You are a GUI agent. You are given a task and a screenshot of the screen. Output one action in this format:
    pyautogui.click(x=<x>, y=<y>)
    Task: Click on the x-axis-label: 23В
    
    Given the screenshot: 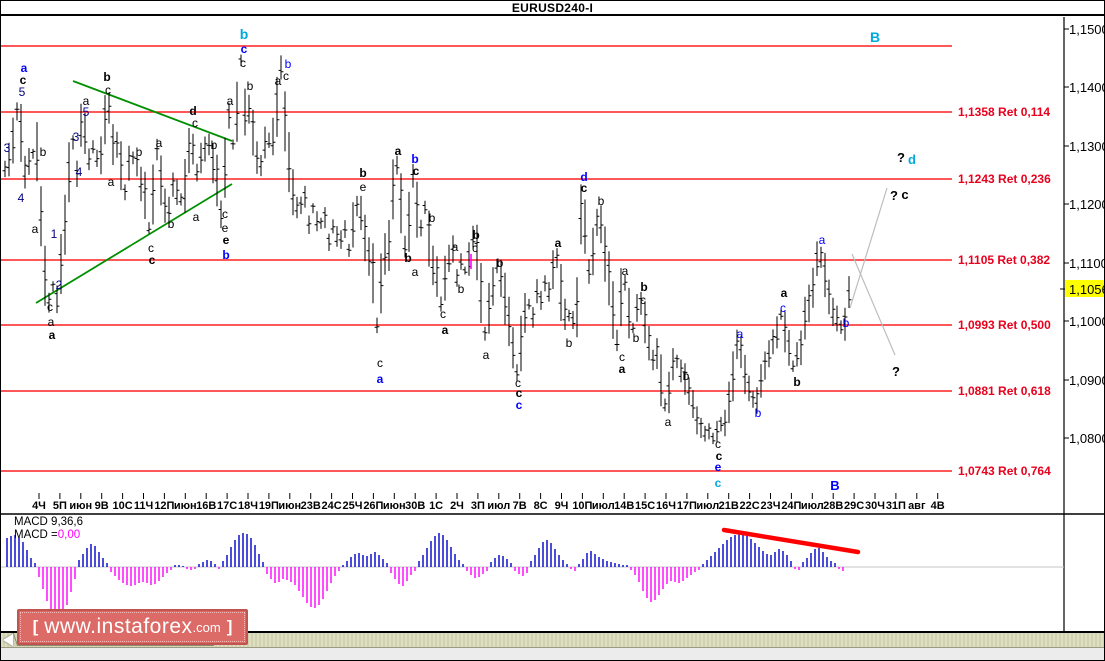 What is the action you would take?
    pyautogui.click(x=311, y=506)
    